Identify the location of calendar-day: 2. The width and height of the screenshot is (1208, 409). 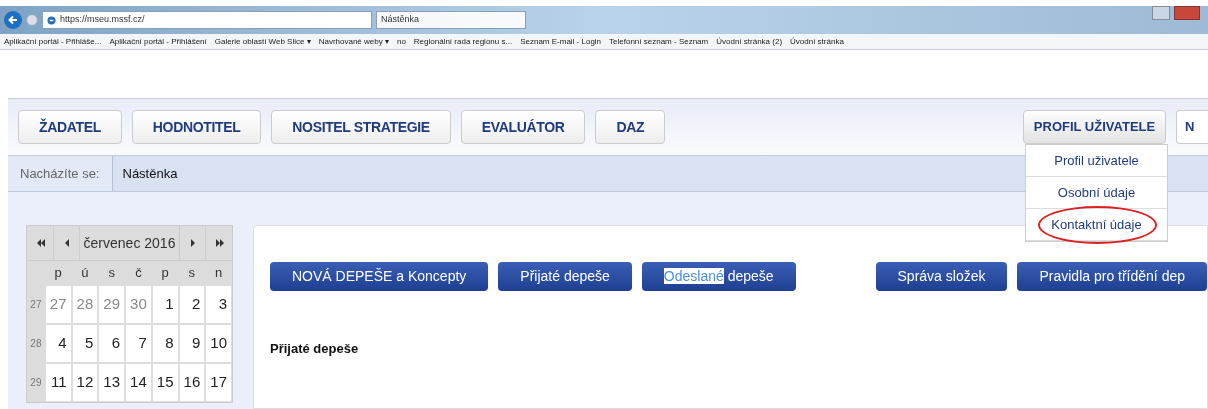
(192, 304).